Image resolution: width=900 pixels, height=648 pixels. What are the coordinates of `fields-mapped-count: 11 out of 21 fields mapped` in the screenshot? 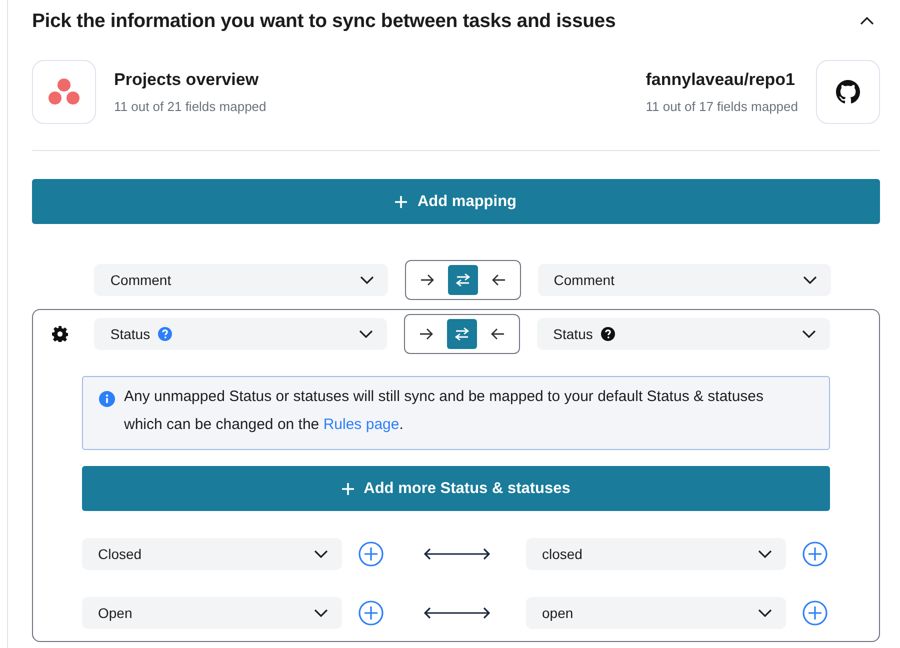 It's located at (190, 106).